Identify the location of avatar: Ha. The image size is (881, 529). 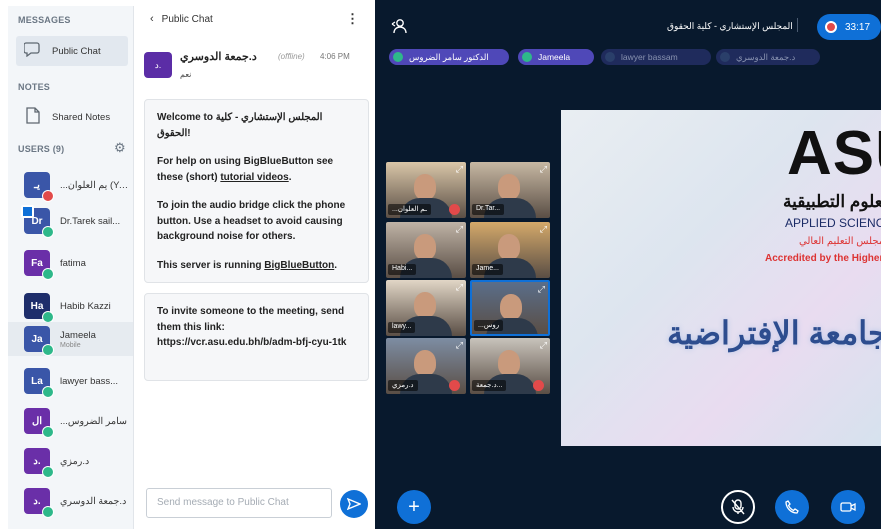
(39, 308).